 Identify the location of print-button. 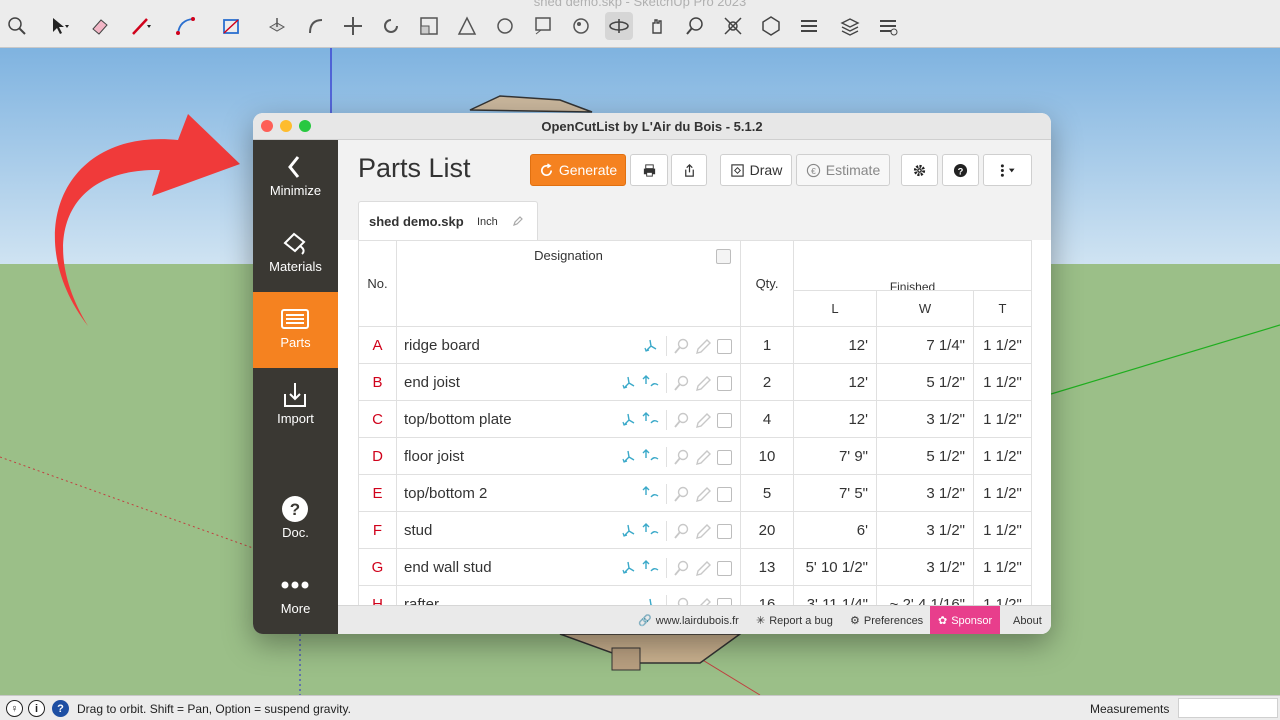
(649, 170).